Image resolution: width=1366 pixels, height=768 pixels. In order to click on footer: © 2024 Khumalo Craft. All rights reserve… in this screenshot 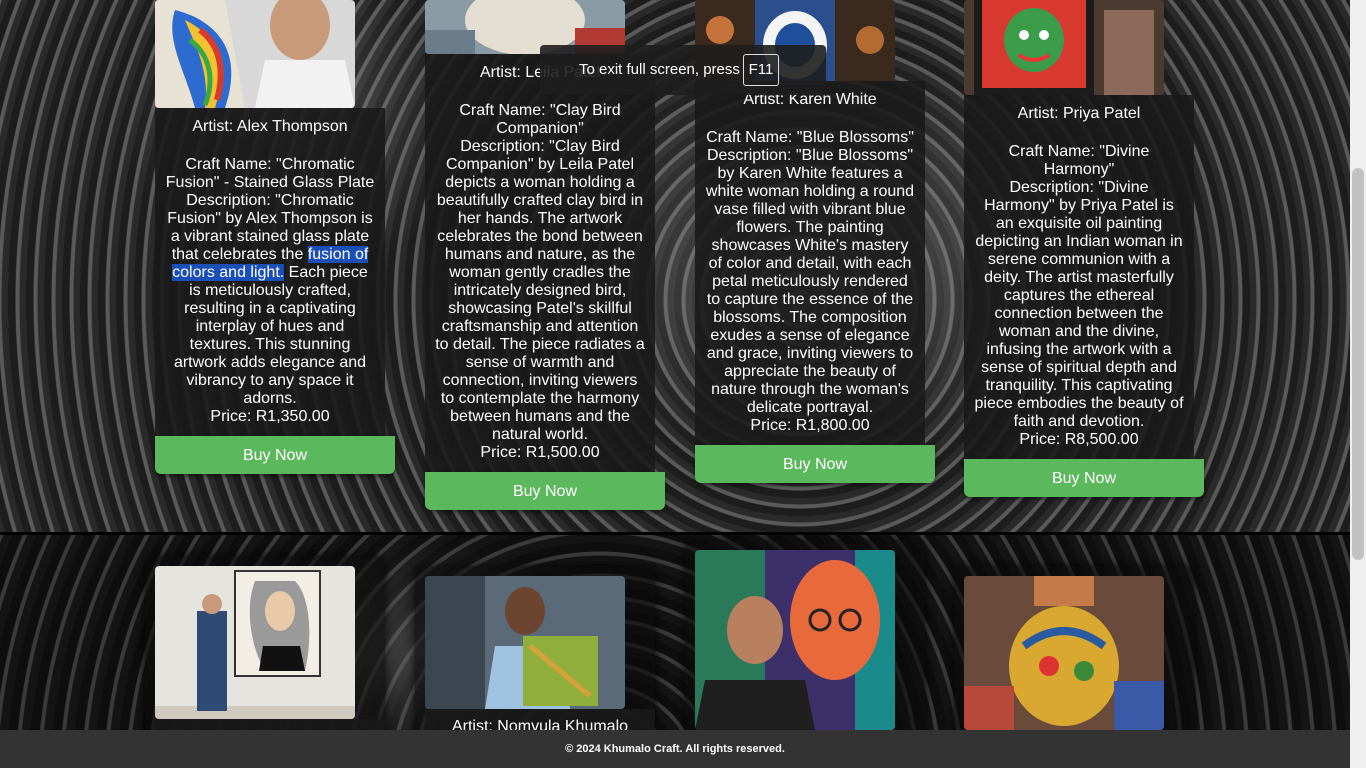, I will do `click(675, 749)`.